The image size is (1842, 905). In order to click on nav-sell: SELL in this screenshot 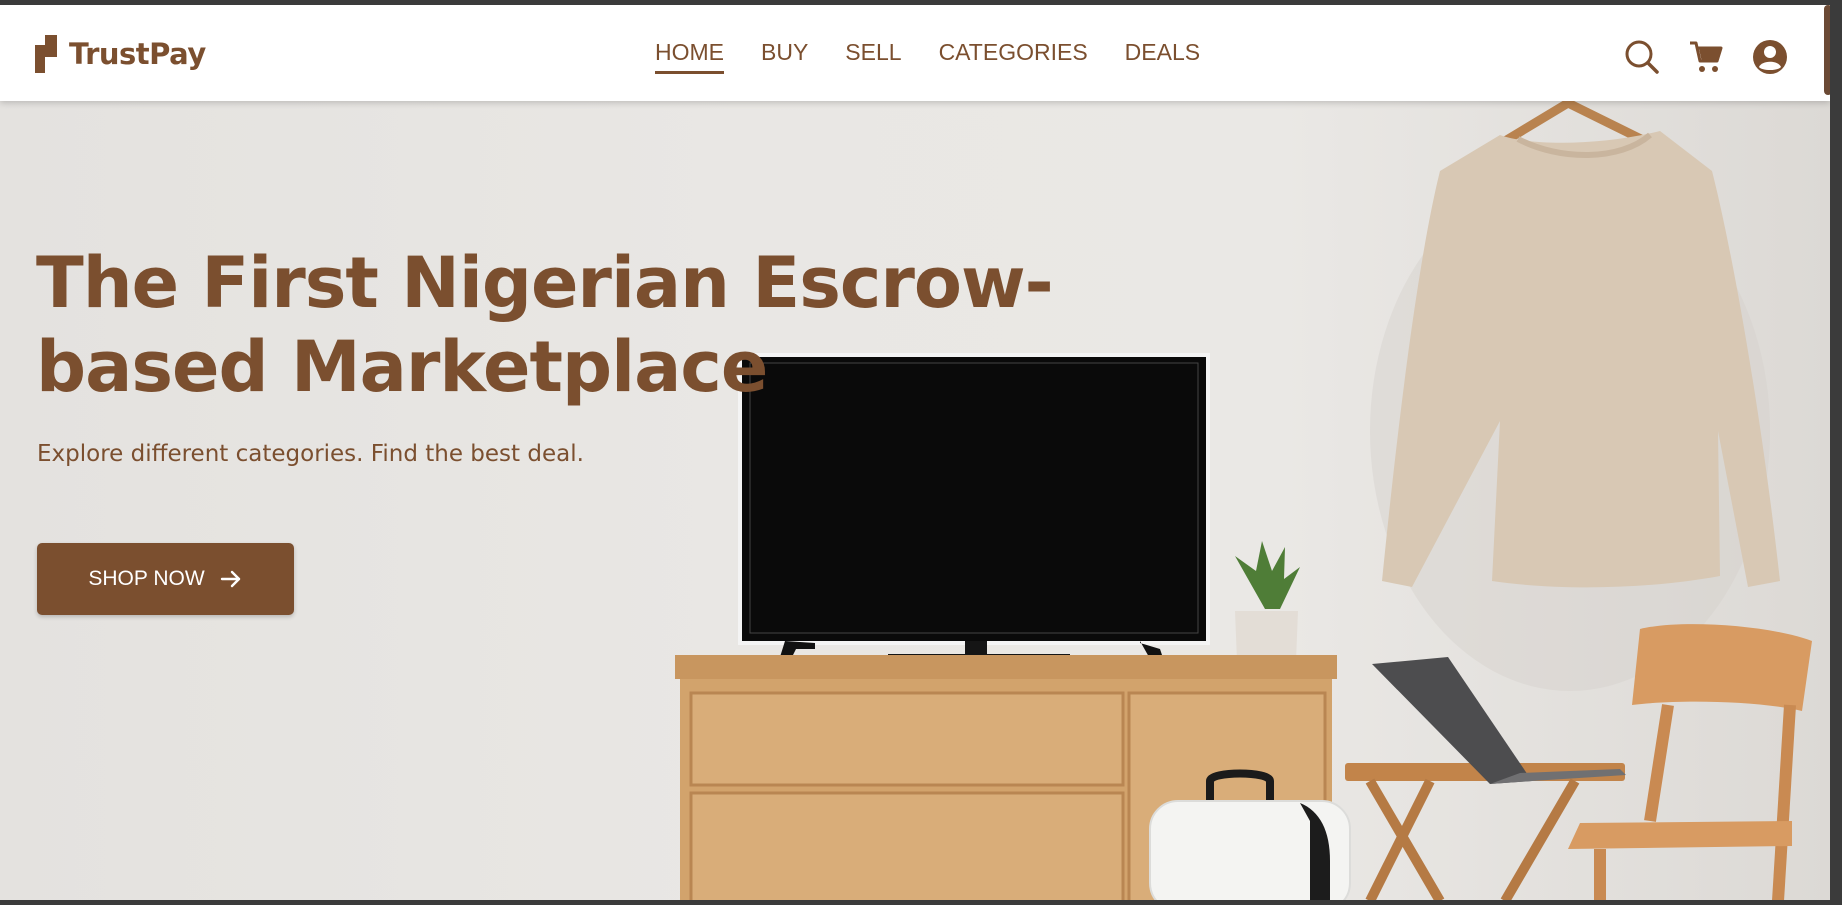, I will do `click(873, 56)`.